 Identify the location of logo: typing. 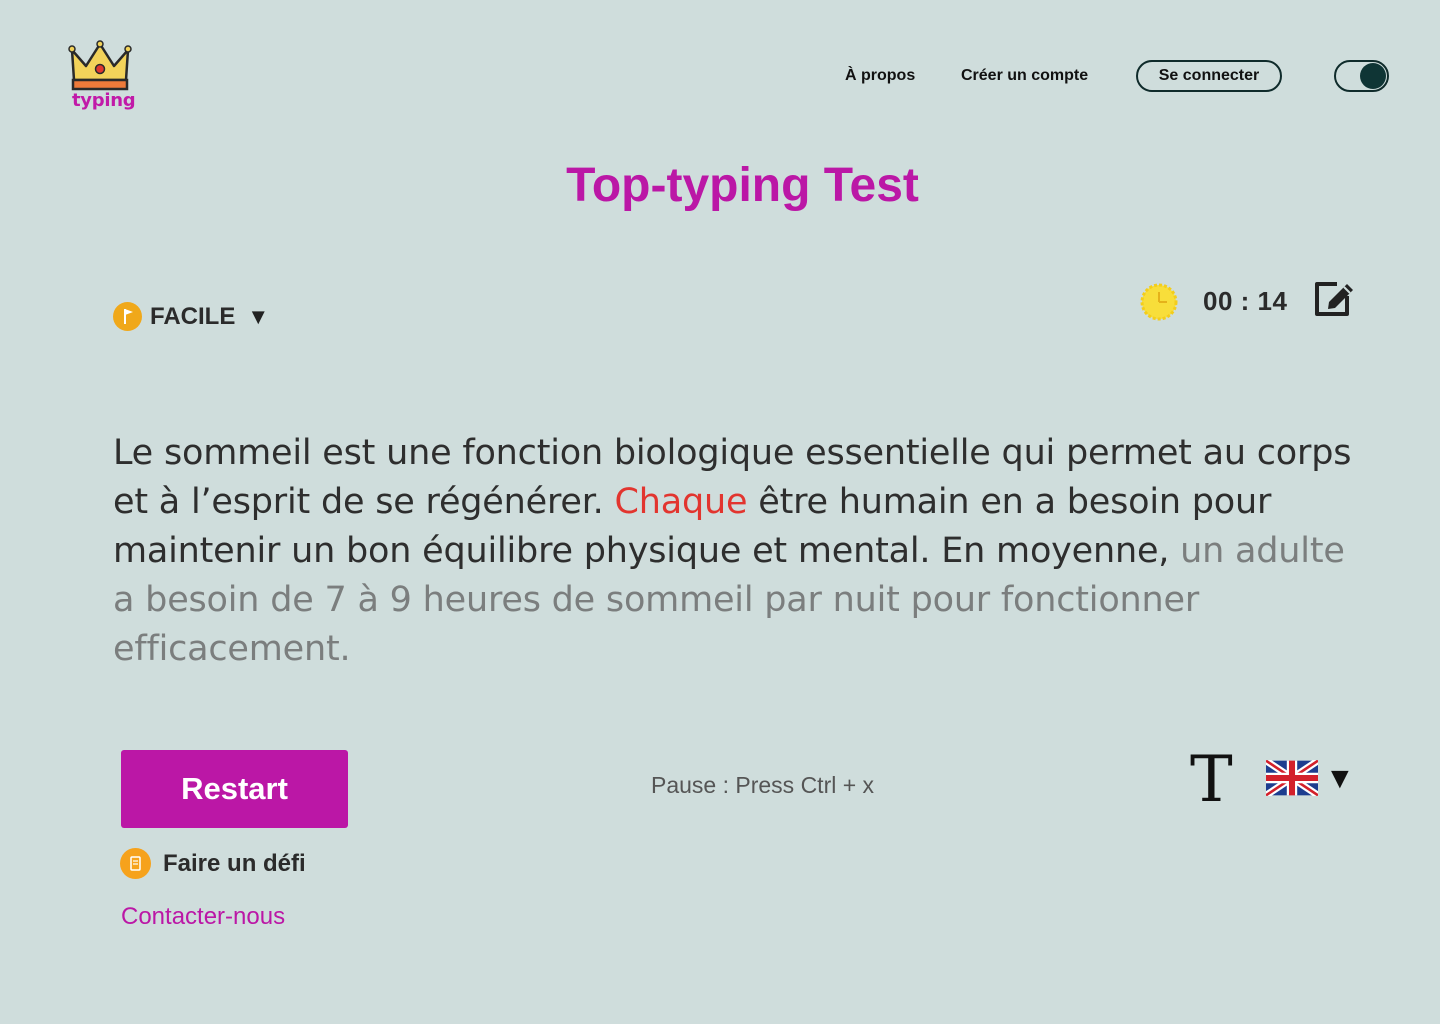
(102, 78).